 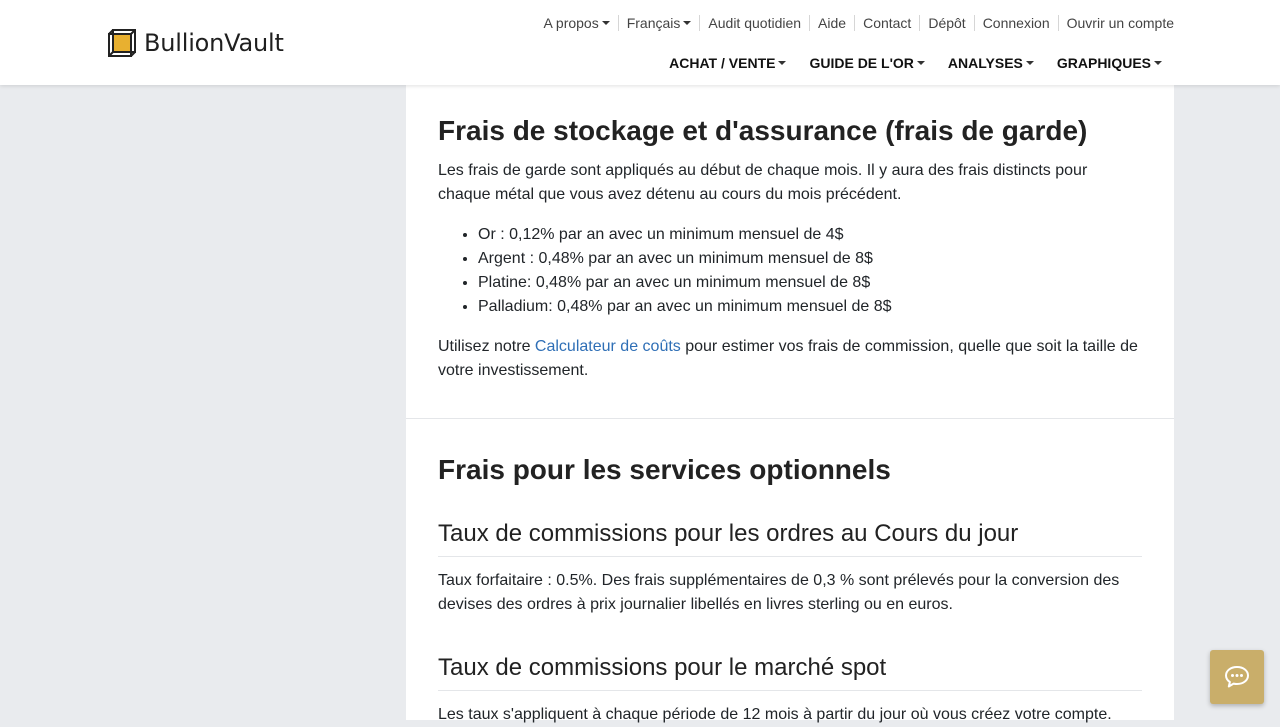 I want to click on mainnav-guide-or: GUIDE DE L'OR, so click(x=867, y=63).